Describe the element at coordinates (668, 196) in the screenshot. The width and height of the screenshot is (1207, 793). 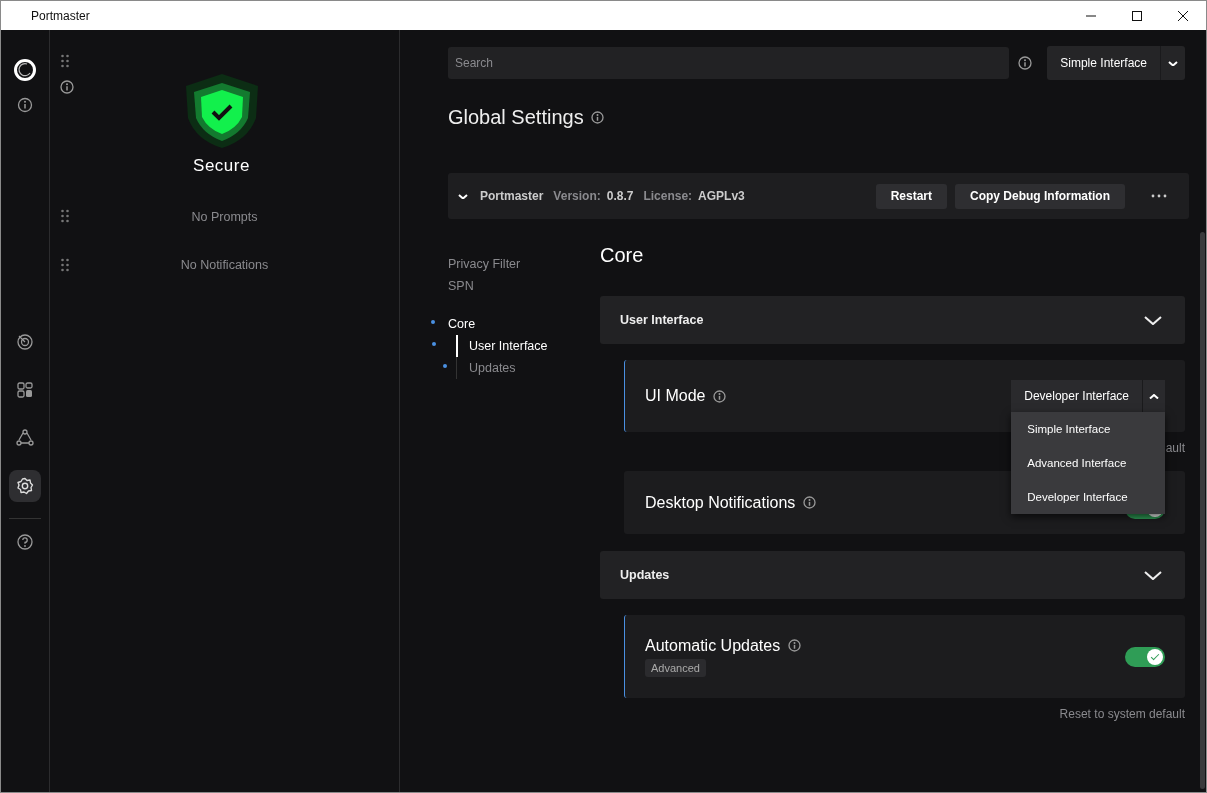
I see `license-label: License:` at that location.